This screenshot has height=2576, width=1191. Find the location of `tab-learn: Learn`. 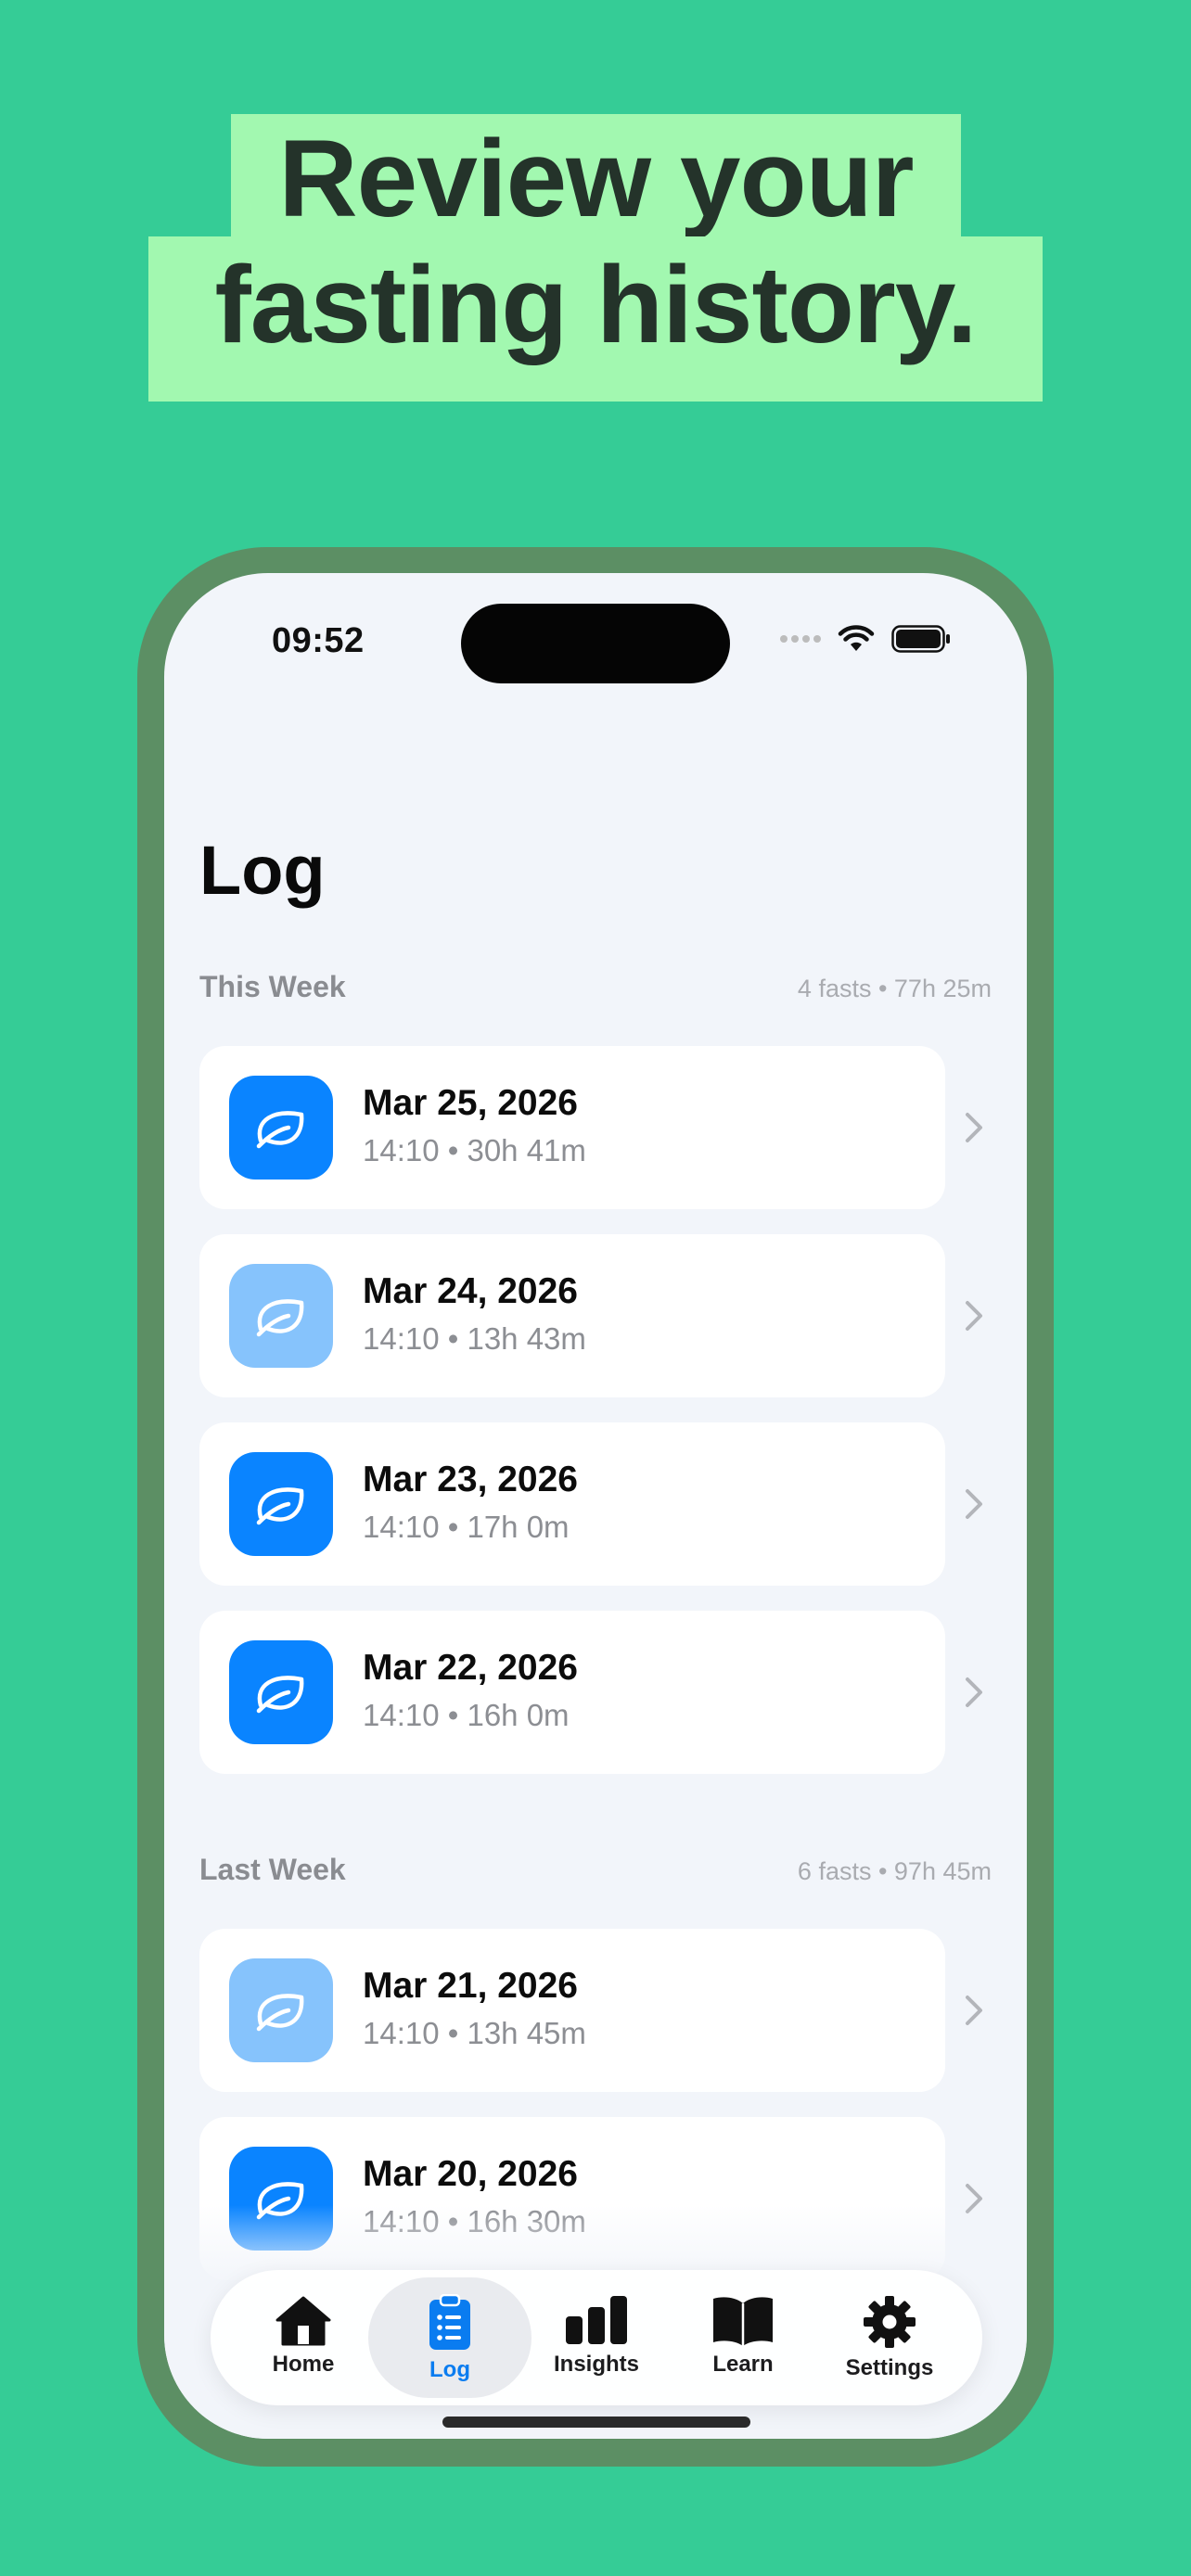

tab-learn: Learn is located at coordinates (743, 2338).